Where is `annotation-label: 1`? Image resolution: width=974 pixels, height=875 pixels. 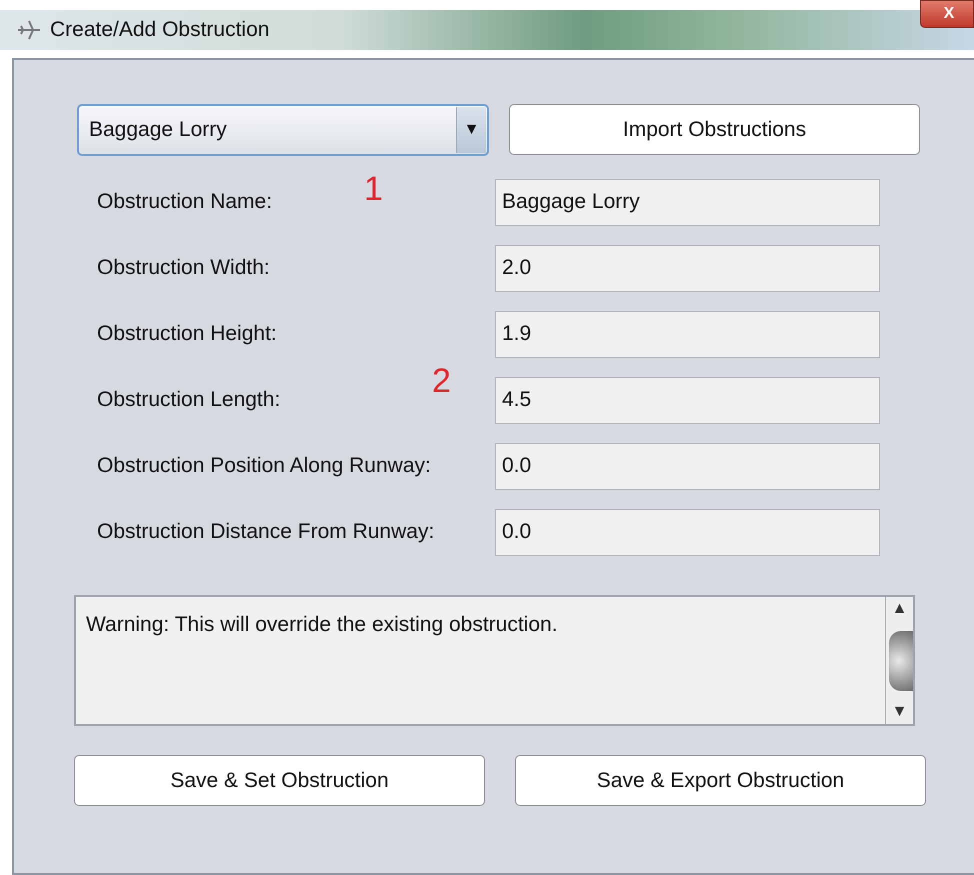
annotation-label: 1 is located at coordinates (373, 189).